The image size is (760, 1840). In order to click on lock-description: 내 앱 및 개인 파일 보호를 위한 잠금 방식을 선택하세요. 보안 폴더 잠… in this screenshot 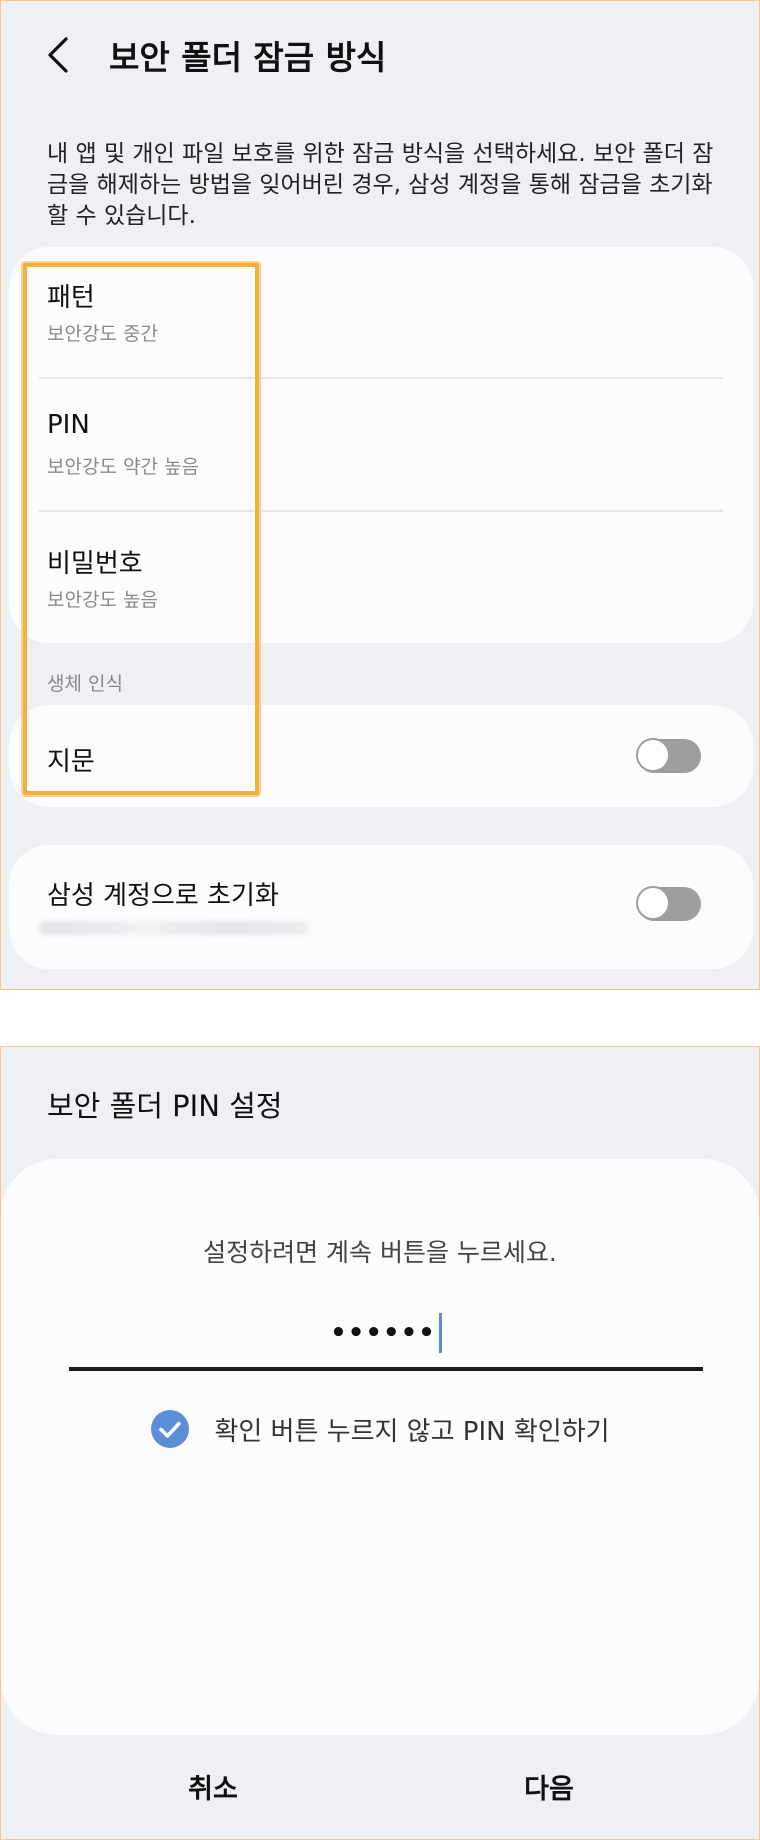, I will do `click(380, 185)`.